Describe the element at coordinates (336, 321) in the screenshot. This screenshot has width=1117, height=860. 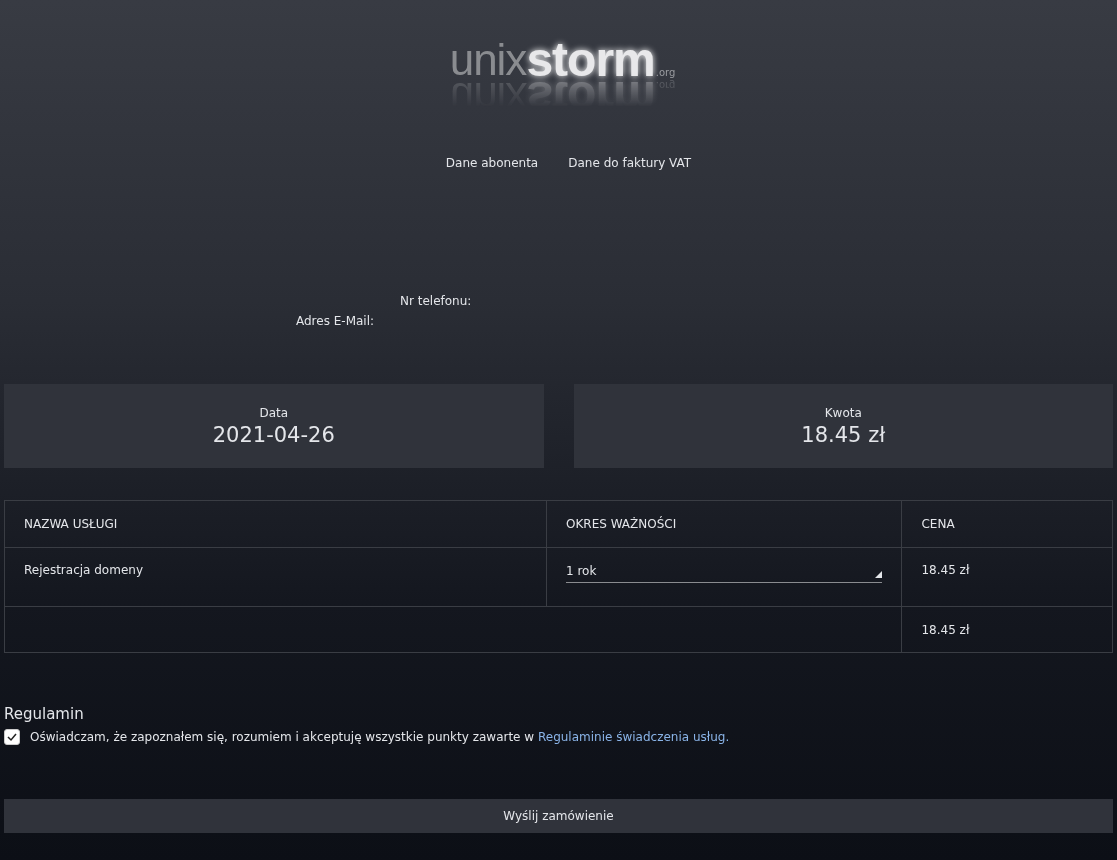
I see `field-label: Adres E-Mail:` at that location.